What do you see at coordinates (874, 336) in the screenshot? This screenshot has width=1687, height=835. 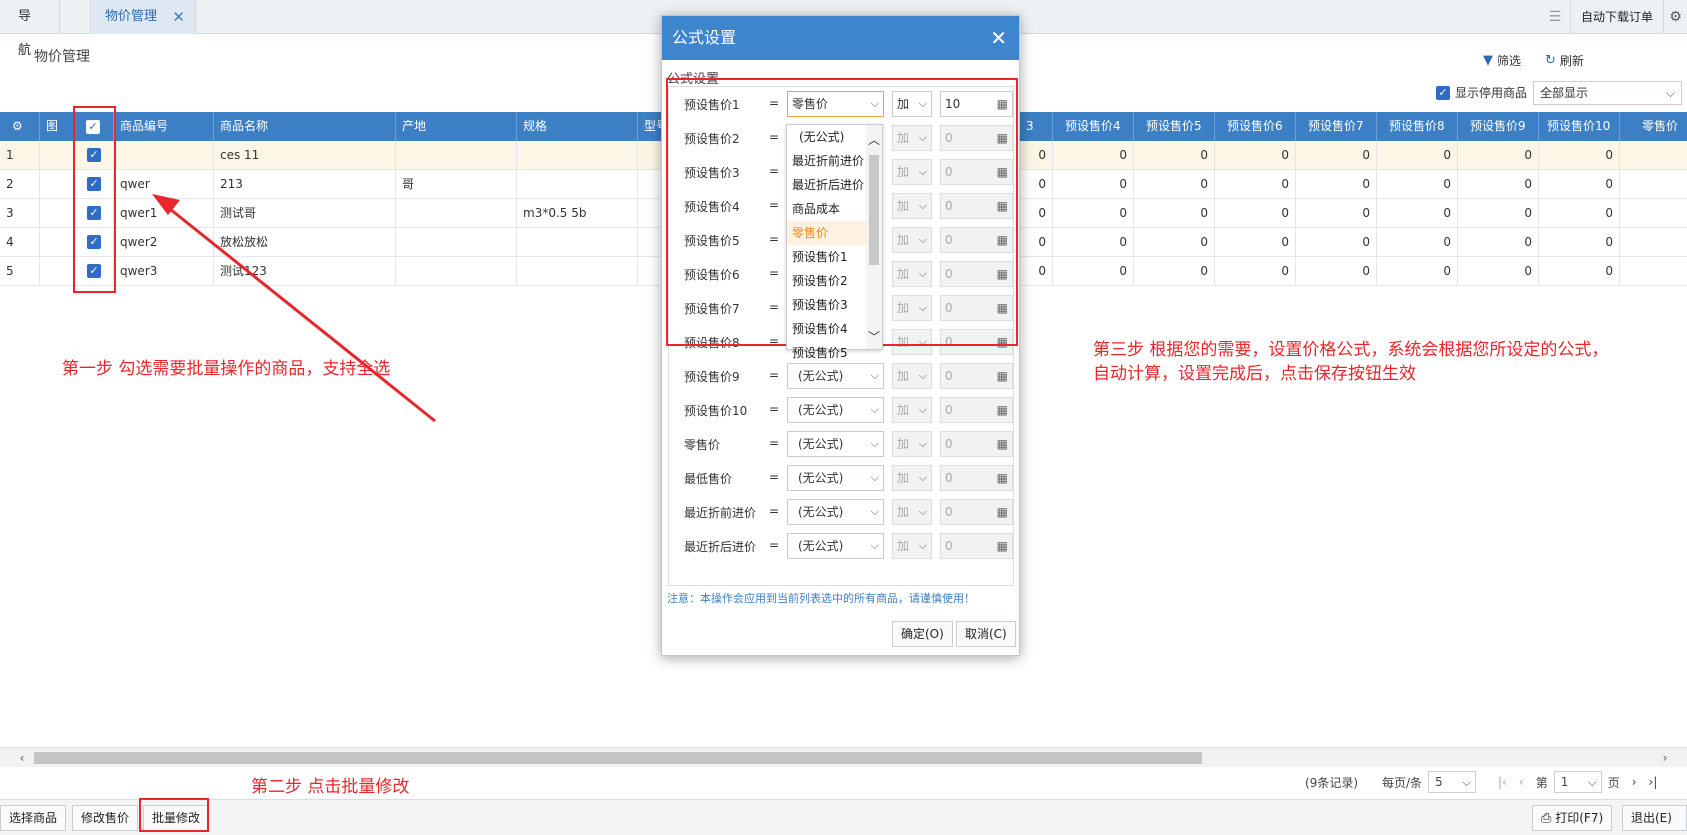 I see `chevron-down-icon: ﹀` at bounding box center [874, 336].